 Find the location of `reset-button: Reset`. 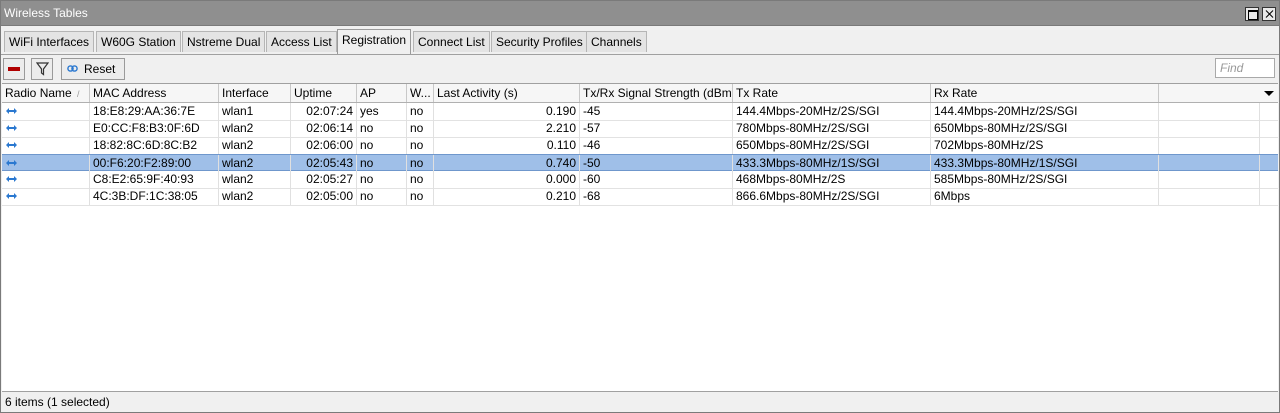

reset-button: Reset is located at coordinates (93, 69).